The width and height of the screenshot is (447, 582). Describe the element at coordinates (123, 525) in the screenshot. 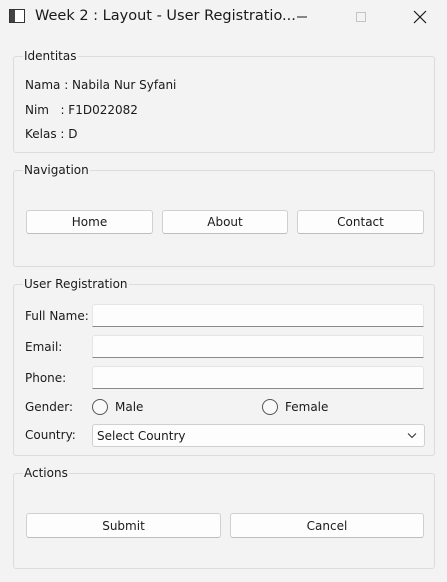

I see `submit-button: Submit` at that location.